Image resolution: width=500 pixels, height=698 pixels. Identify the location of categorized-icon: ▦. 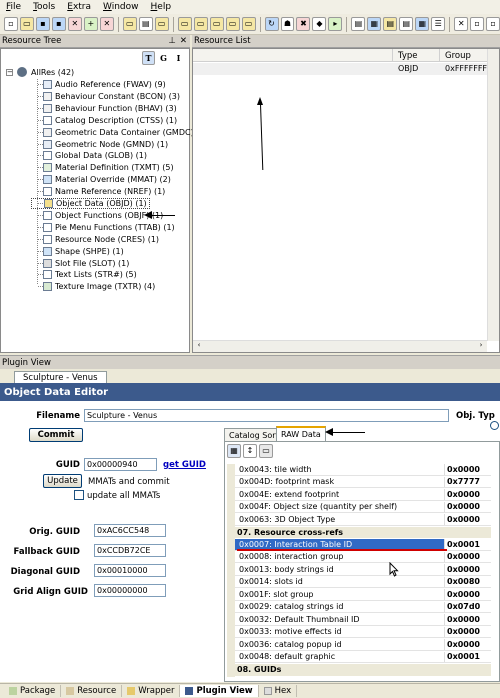
(234, 451).